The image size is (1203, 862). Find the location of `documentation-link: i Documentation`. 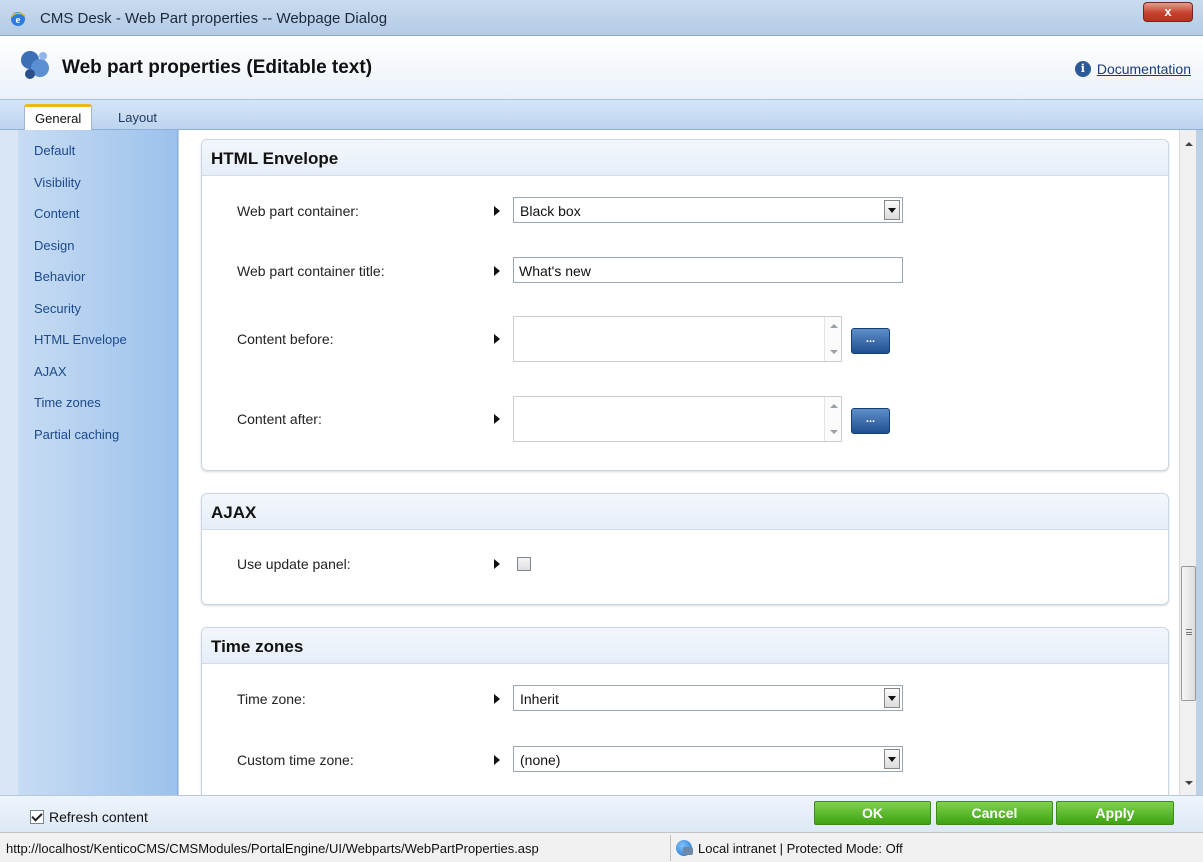

documentation-link: i Documentation is located at coordinates (1132, 69).